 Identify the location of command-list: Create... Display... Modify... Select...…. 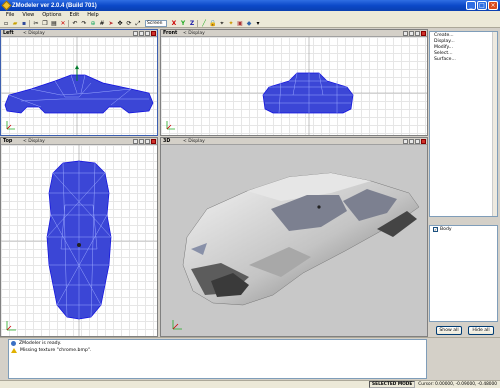
(463, 124).